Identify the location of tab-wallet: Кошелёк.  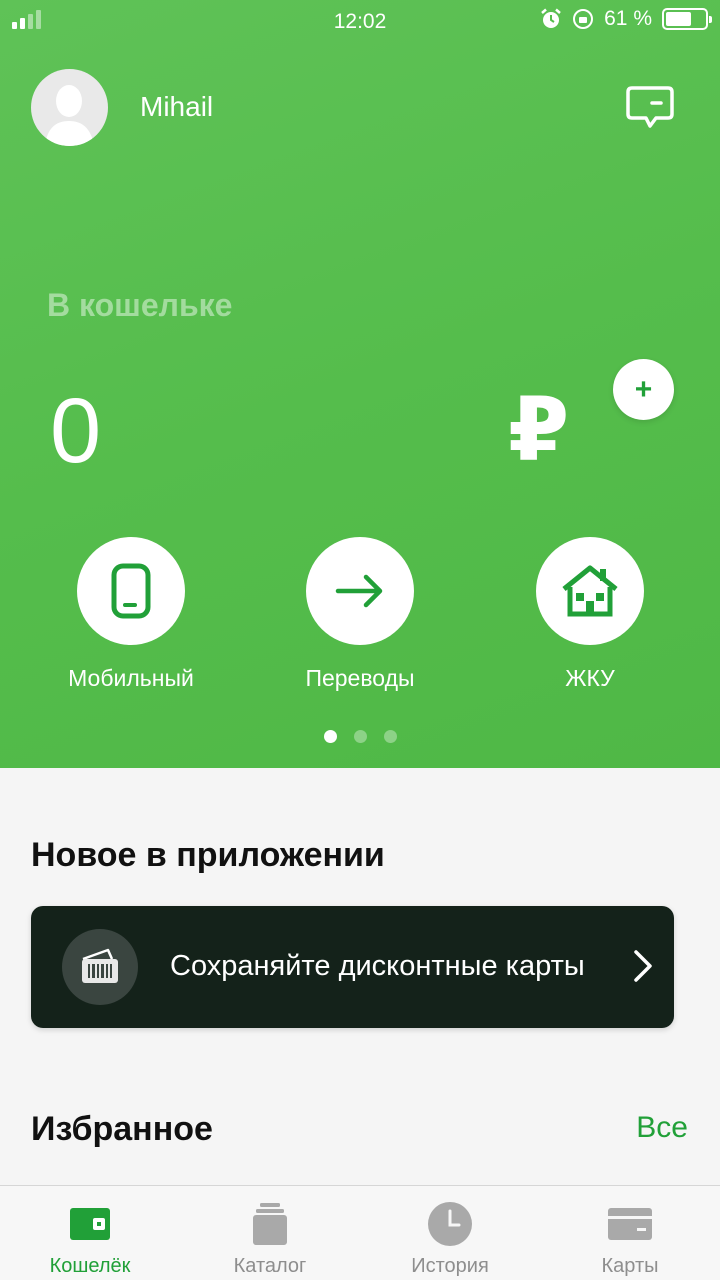
(90, 1233).